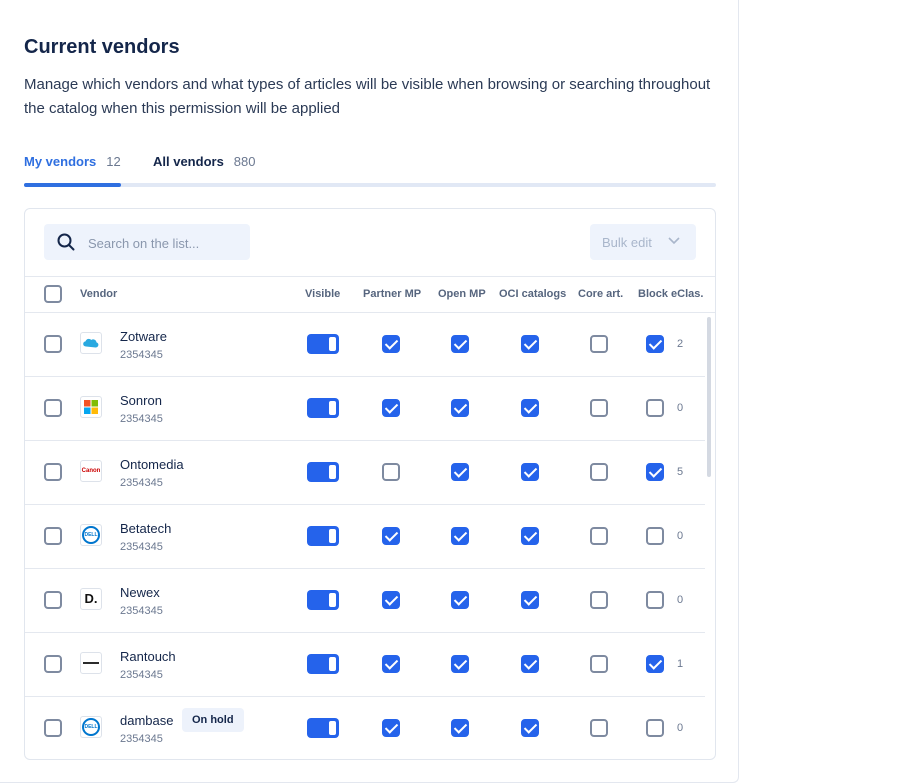 Image resolution: width=900 pixels, height=784 pixels. Describe the element at coordinates (204, 161) in the screenshot. I see `tab-all-vendors: All vendors 880` at that location.